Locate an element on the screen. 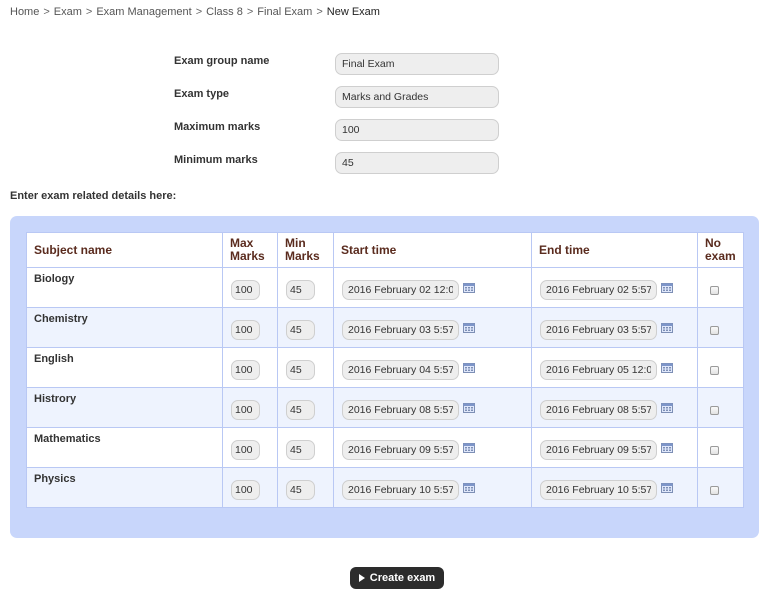 The image size is (768, 597). maximum-marks-input is located at coordinates (417, 130).